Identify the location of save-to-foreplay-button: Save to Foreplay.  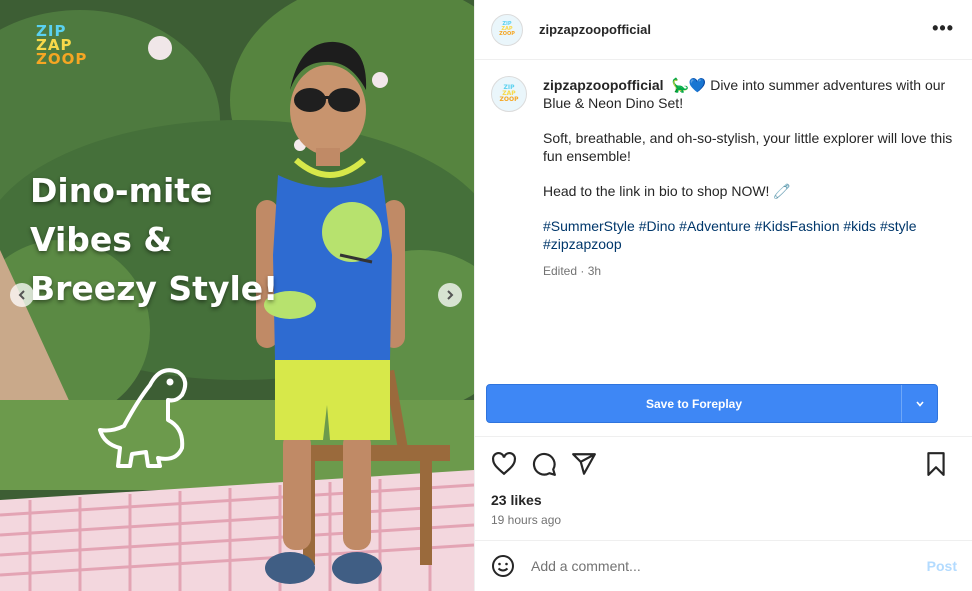
(712, 403).